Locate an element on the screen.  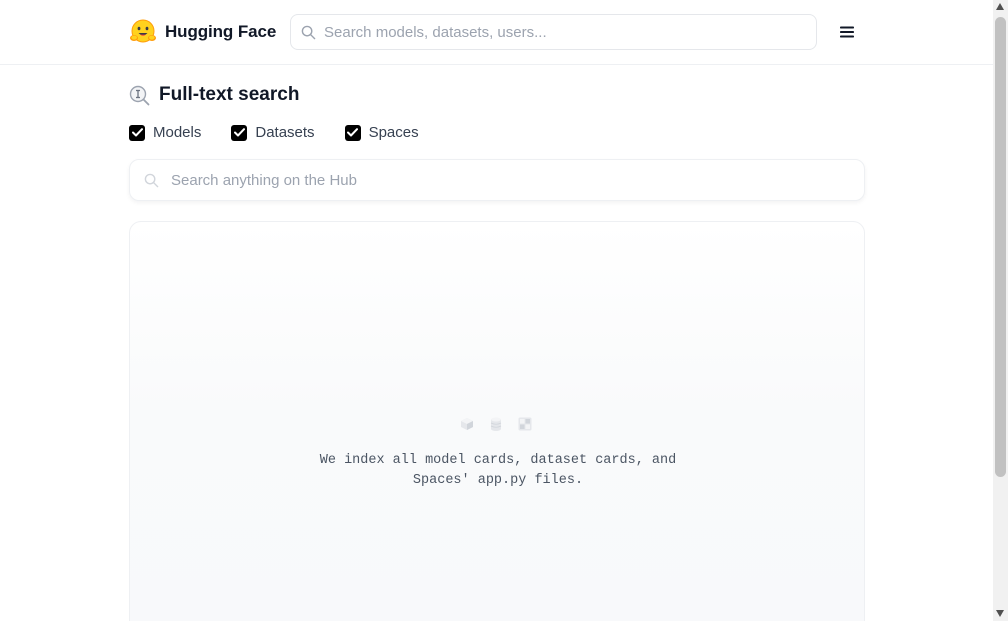
search-filters: Models Datasets Spaces is located at coordinates (289, 132).